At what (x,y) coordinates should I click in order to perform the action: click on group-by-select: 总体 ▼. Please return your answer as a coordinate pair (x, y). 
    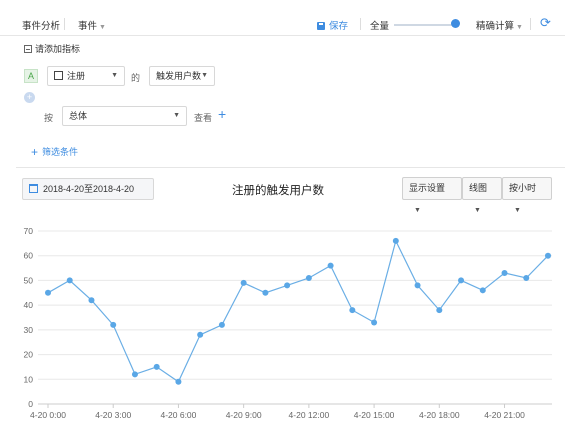
    Looking at the image, I should click on (124, 116).